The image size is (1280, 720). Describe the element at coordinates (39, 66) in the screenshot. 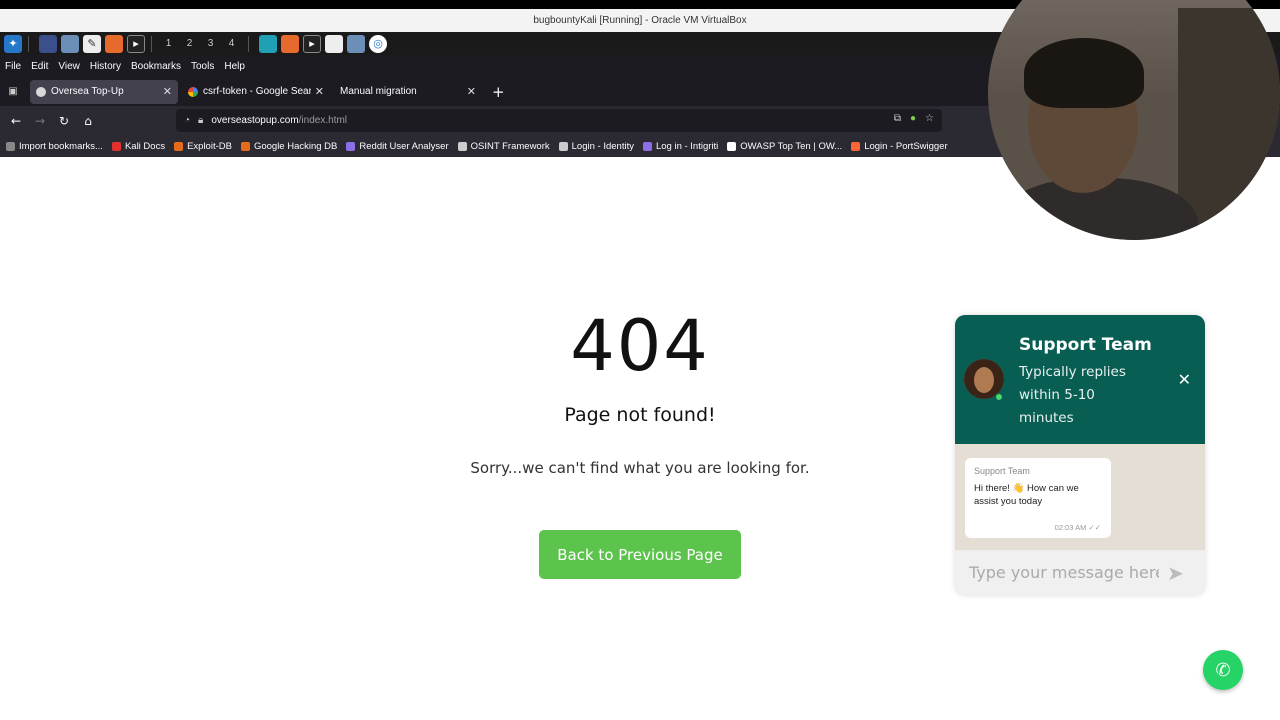

I see `menu-edit: Edit` at that location.